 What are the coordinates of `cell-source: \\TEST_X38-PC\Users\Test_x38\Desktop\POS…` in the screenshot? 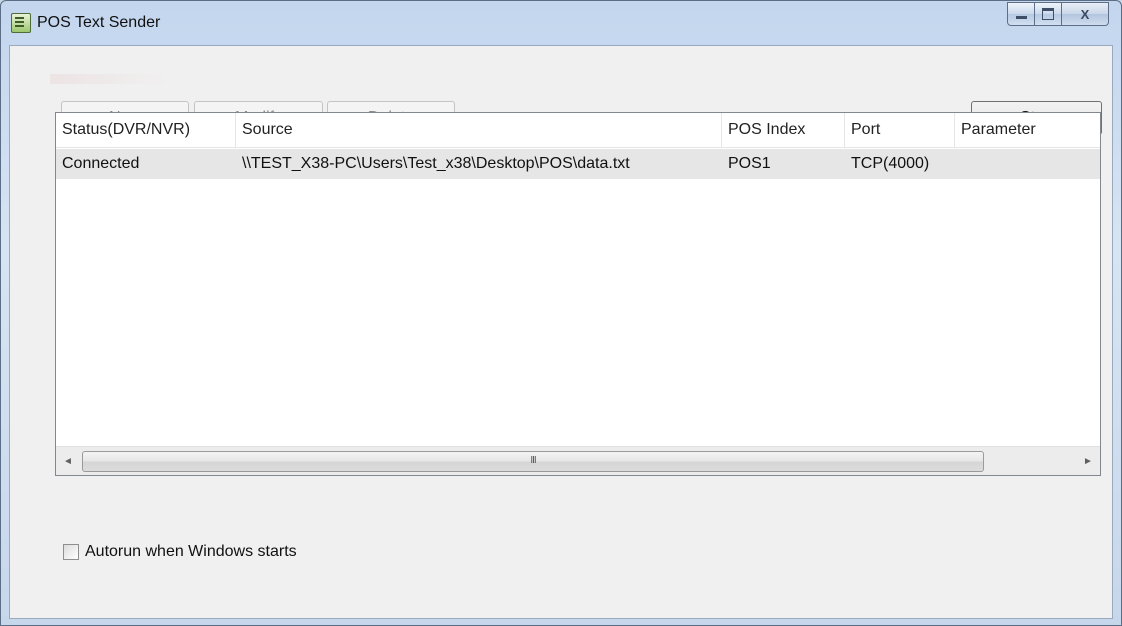 It's located at (436, 163).